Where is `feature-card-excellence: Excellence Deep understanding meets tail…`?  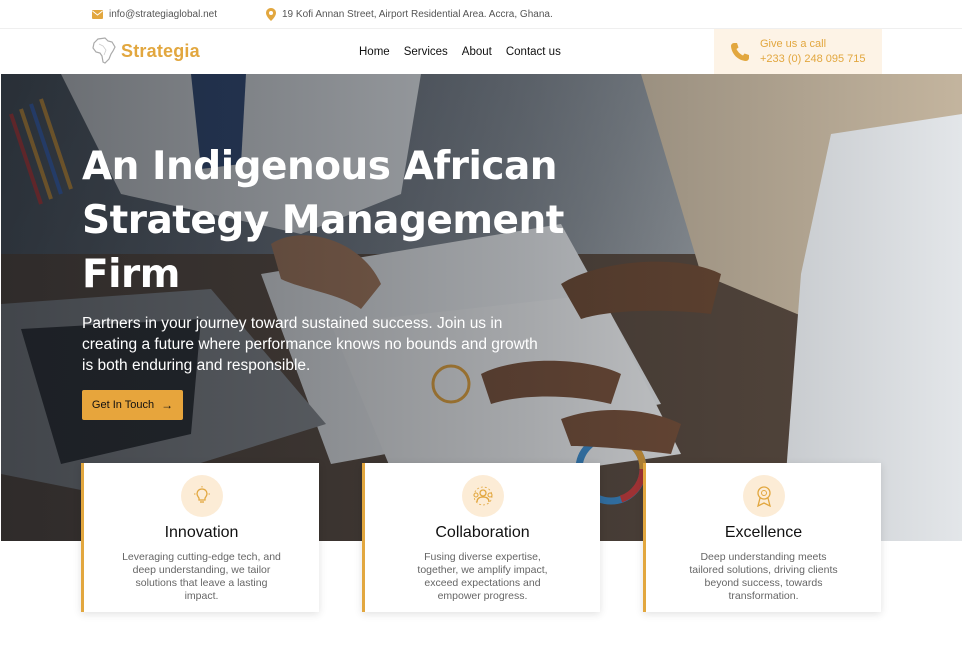
feature-card-excellence: Excellence Deep understanding meets tail… is located at coordinates (762, 537).